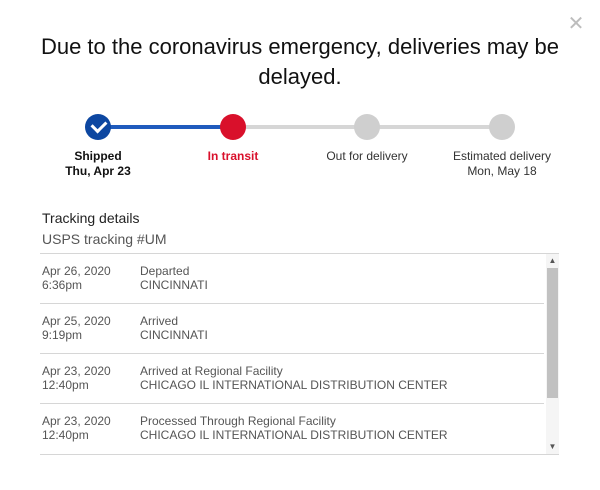  I want to click on step-in-transit-label: In transit, so click(233, 156).